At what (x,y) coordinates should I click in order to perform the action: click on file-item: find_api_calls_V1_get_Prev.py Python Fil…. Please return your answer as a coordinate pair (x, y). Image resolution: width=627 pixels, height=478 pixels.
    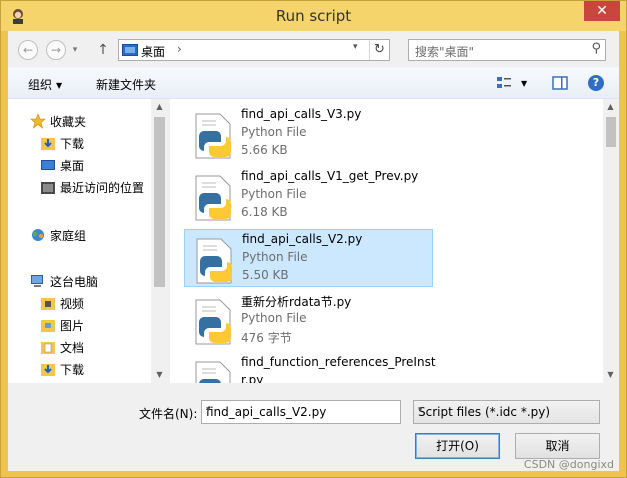
    Looking at the image, I should click on (308, 196).